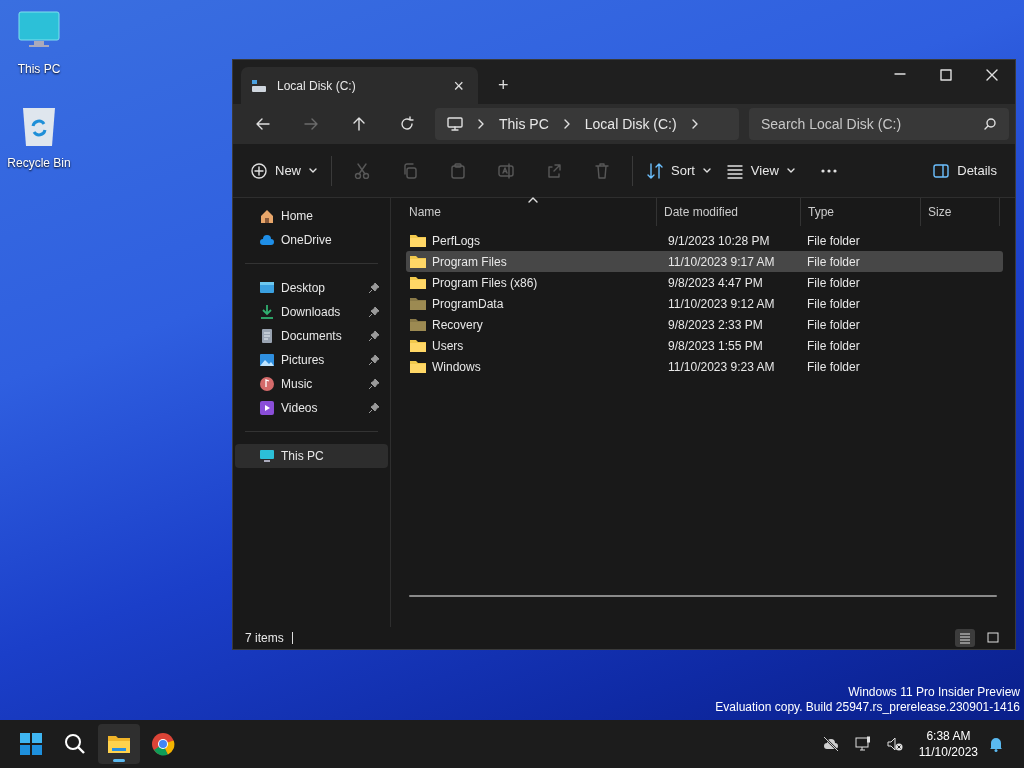  What do you see at coordinates (529, 212) in the screenshot?
I see `column-header: Name` at bounding box center [529, 212].